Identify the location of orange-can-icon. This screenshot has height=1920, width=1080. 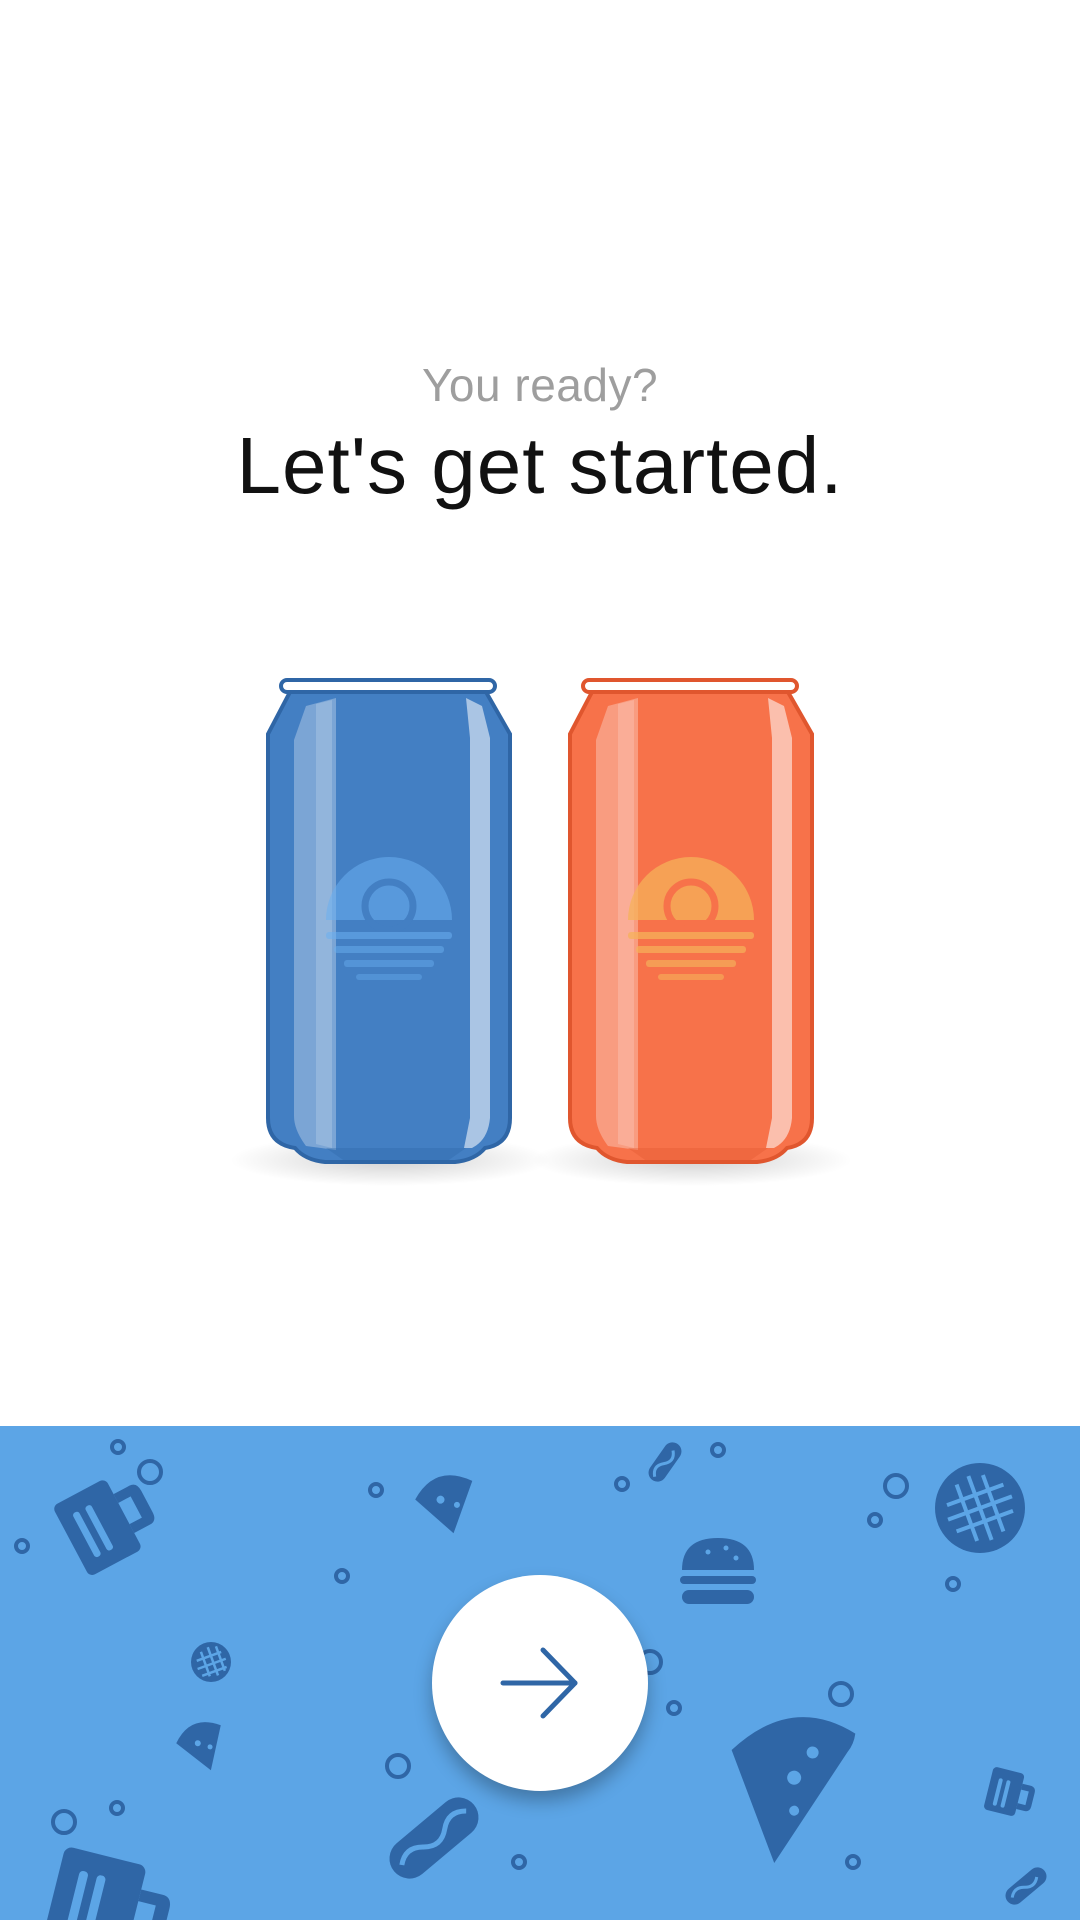
(692, 932).